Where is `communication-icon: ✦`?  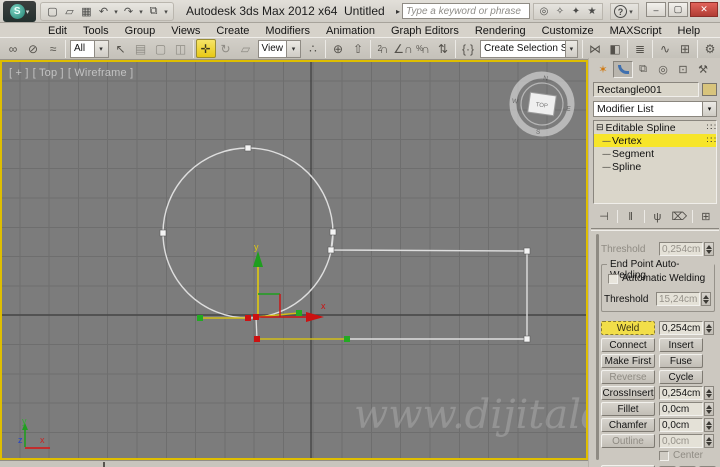
communication-icon: ✦ is located at coordinates (576, 11).